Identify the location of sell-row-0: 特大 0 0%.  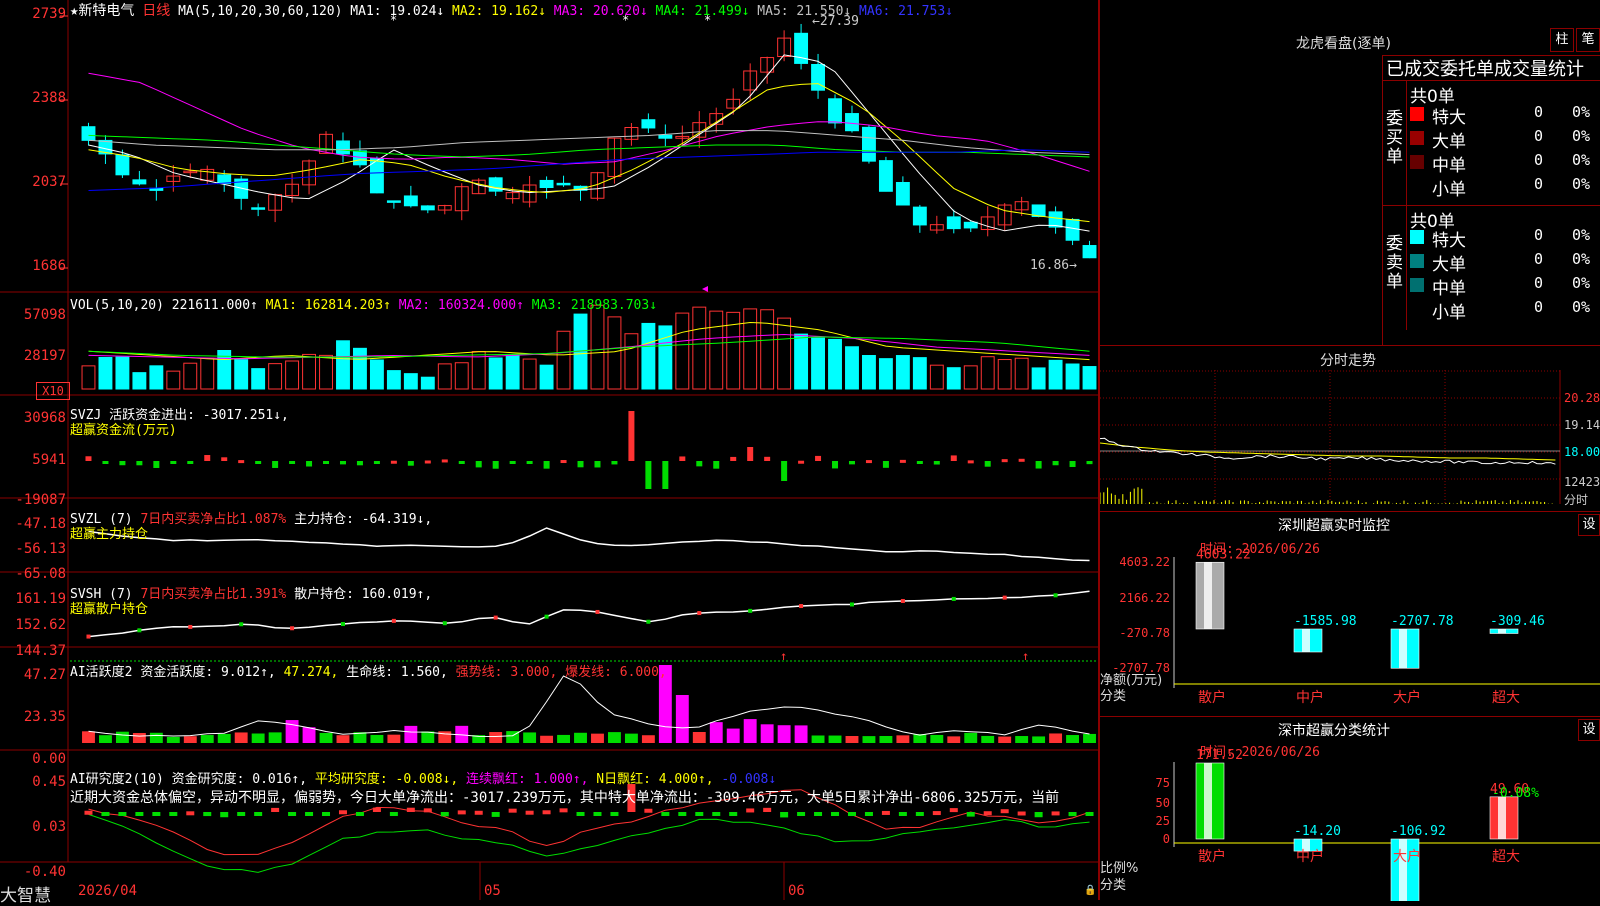
(1491, 238).